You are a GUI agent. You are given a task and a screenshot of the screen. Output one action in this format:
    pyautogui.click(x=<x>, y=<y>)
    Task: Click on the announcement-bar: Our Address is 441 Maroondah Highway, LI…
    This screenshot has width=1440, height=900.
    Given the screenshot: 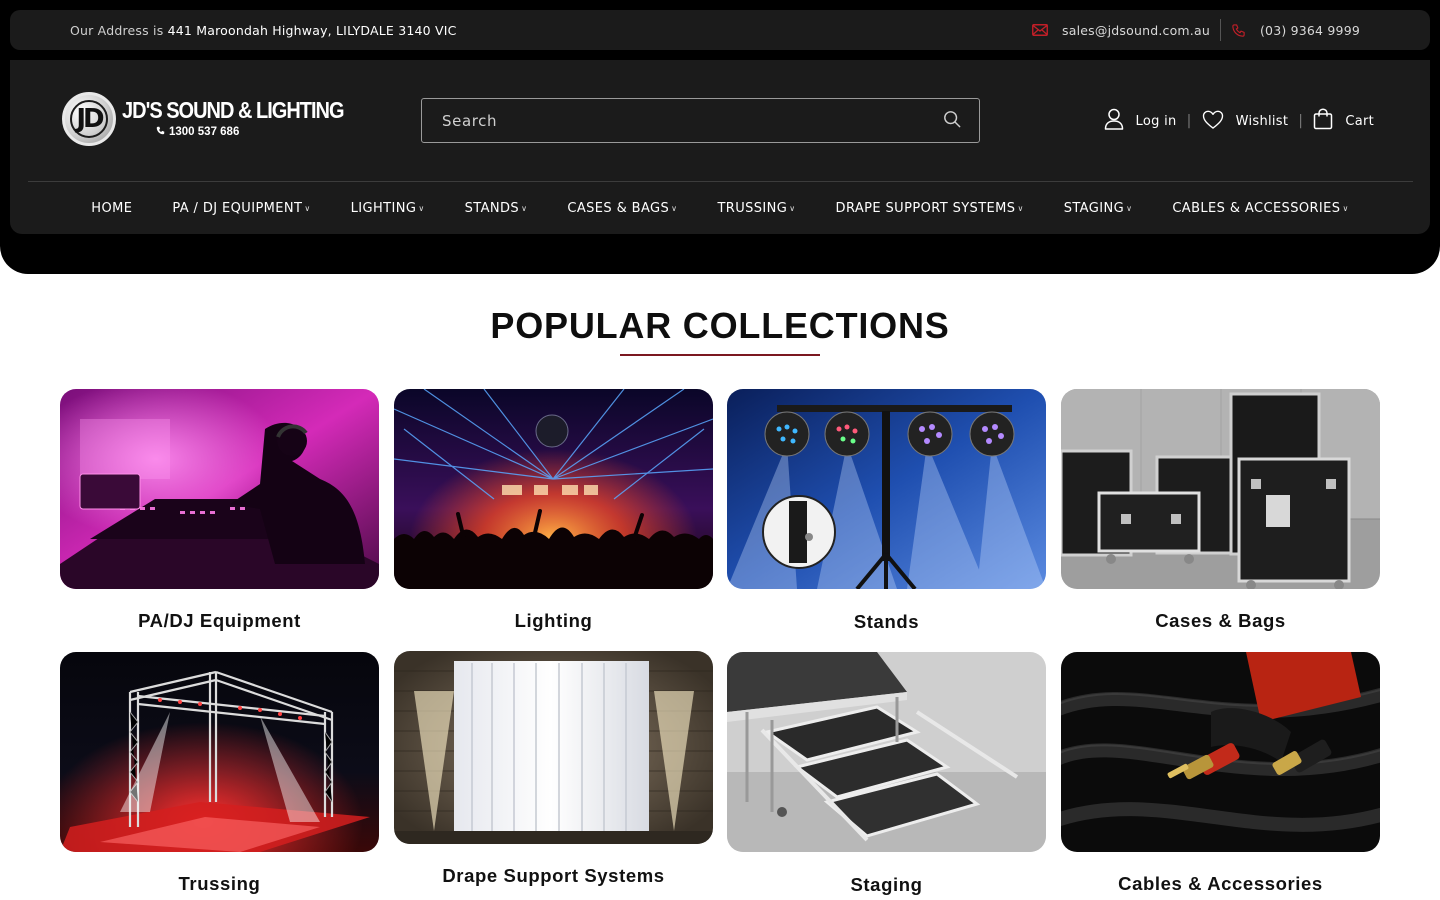 What is the action you would take?
    pyautogui.click(x=720, y=30)
    